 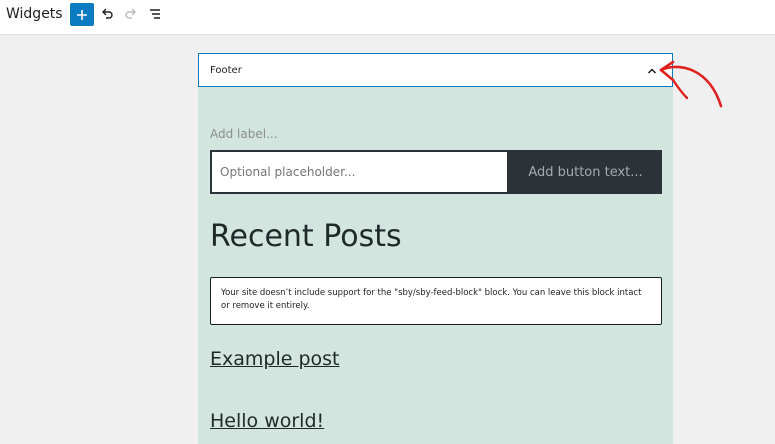 I want to click on plus-icon, so click(x=82, y=14).